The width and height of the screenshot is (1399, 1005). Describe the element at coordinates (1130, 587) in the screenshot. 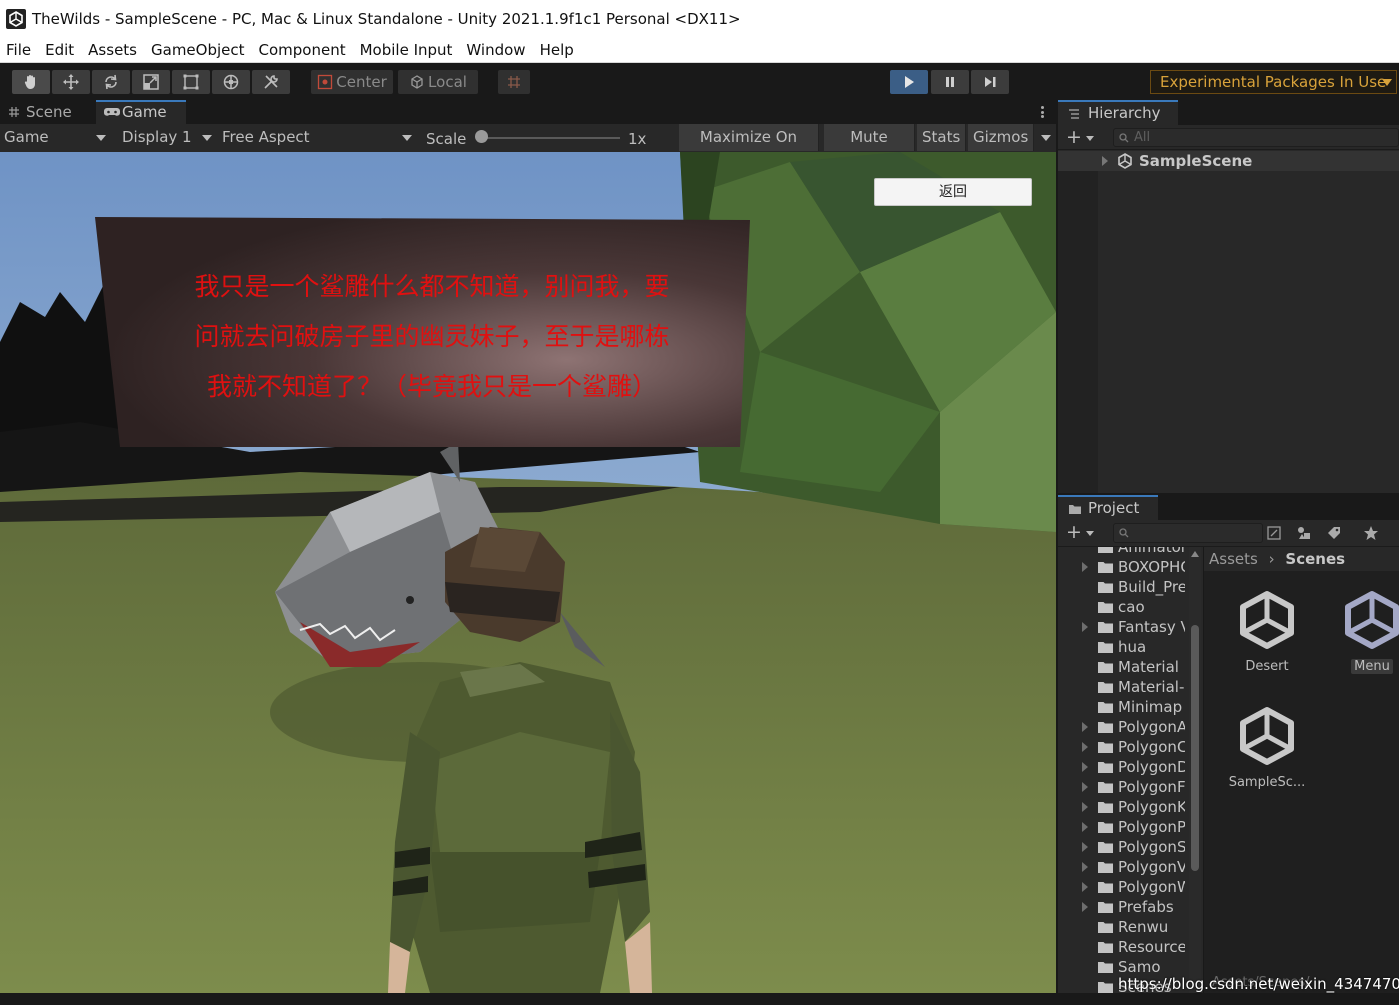

I see `folder-tree-item: Build_Presets` at that location.